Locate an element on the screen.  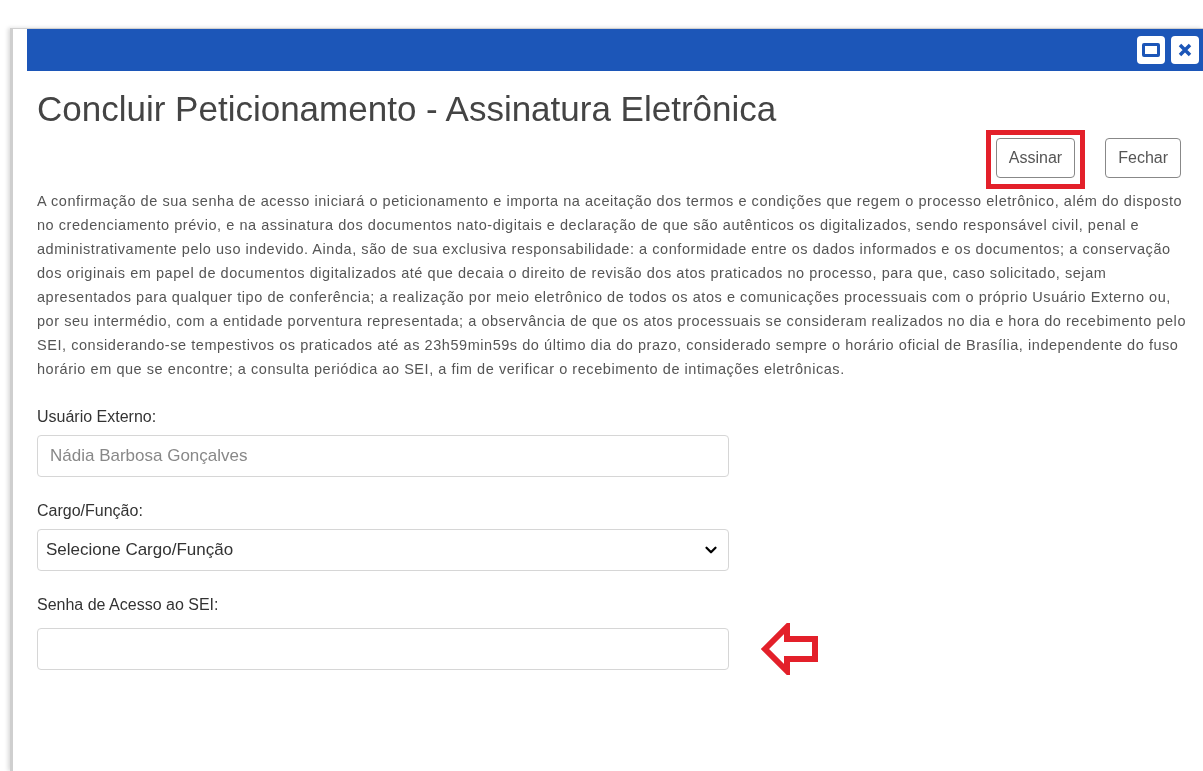
dropdown-field: Selecione Cargo/Função is located at coordinates (383, 549).